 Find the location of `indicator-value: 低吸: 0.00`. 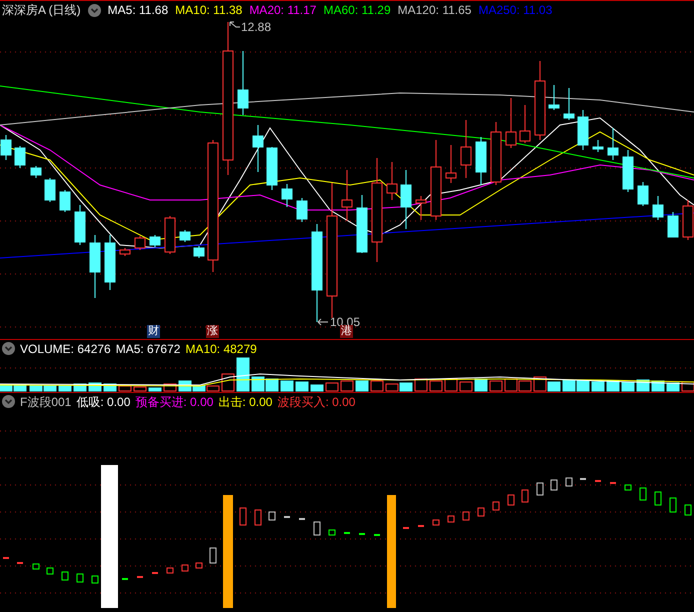

indicator-value: 低吸: 0.00 is located at coordinates (103, 402).